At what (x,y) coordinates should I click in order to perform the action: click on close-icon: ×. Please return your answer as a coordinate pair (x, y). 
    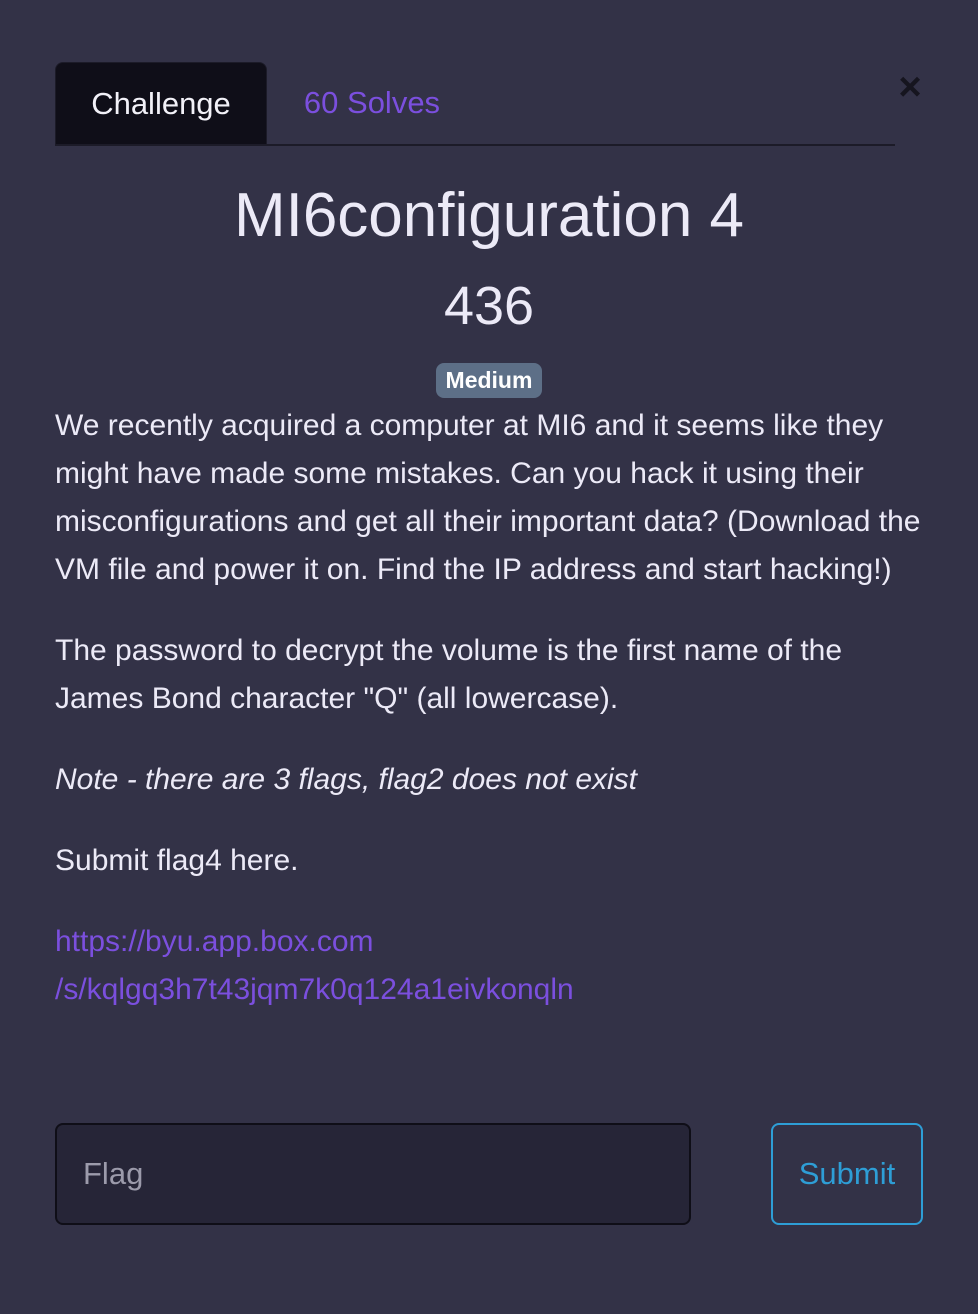
    Looking at the image, I should click on (910, 87).